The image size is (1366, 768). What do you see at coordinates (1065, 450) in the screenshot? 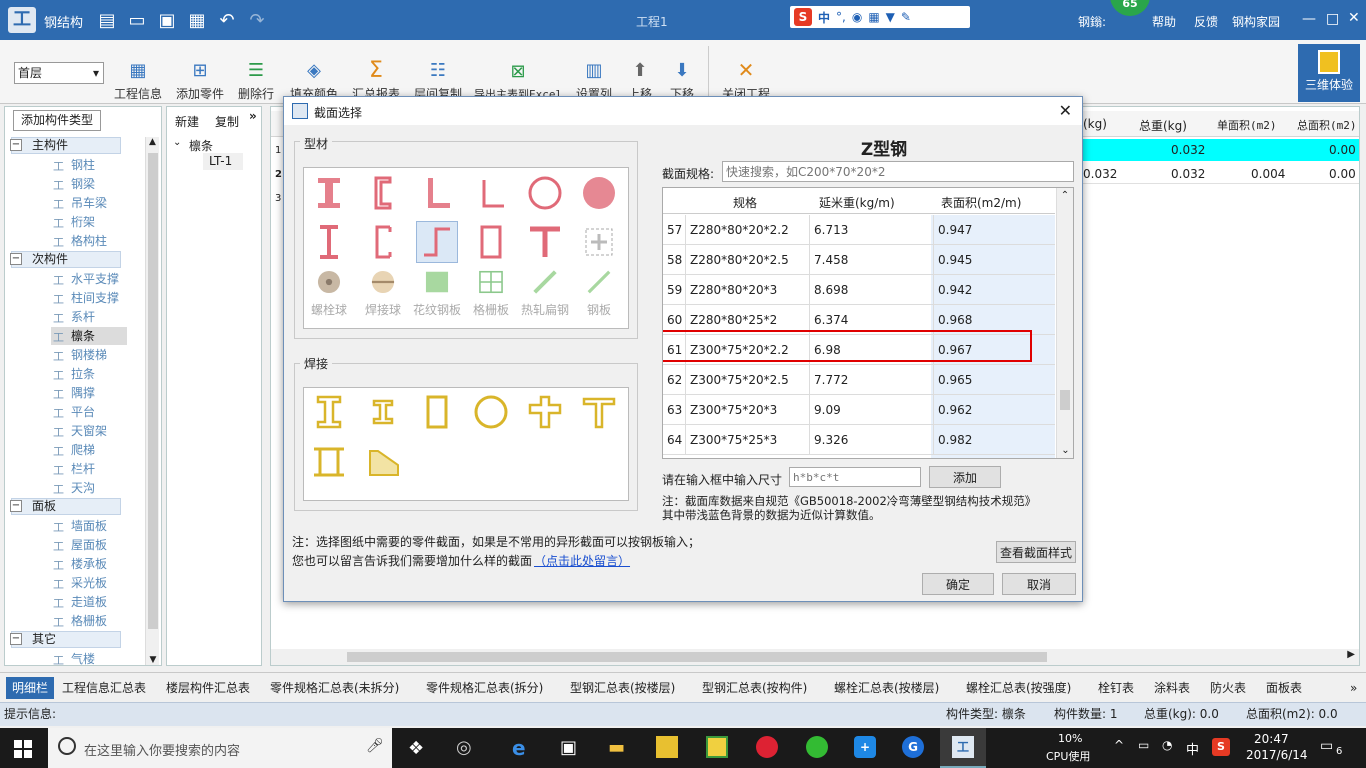
I see `scroll-down-icon: ⌄` at bounding box center [1065, 450].